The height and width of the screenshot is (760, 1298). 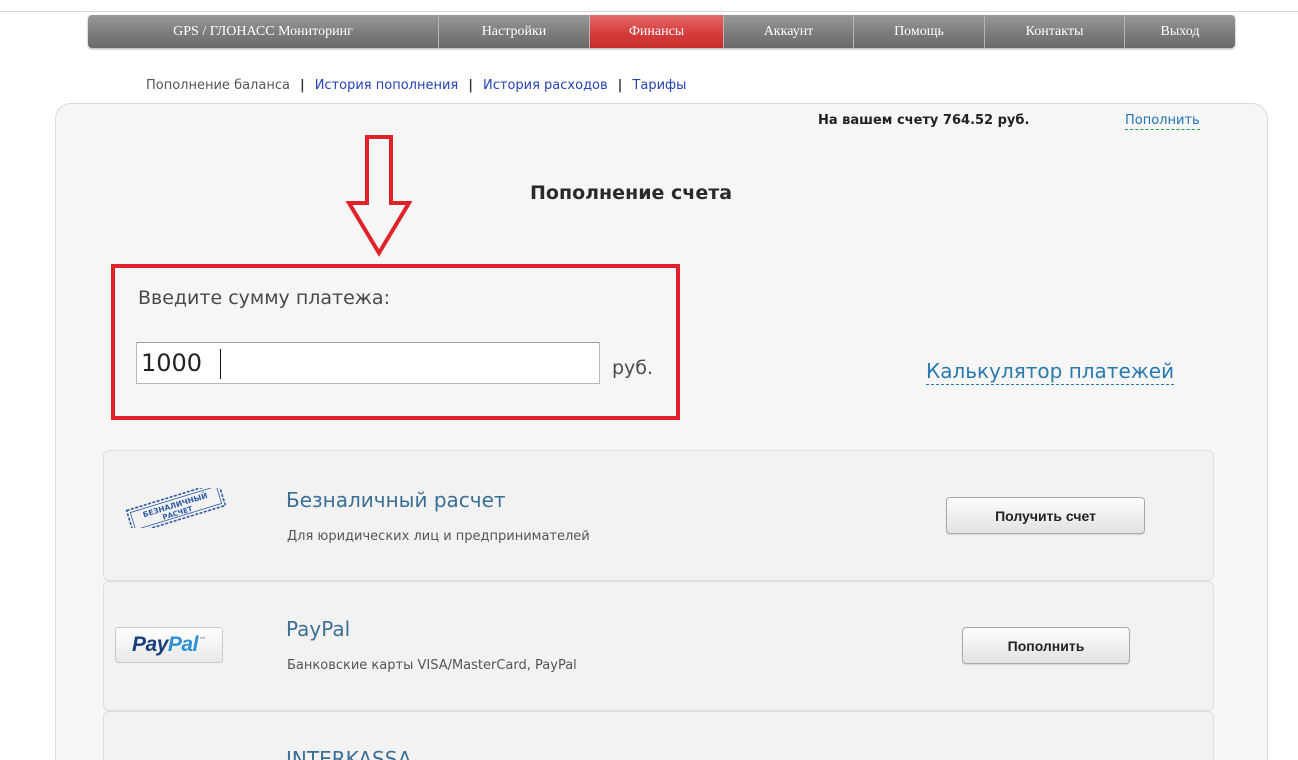 What do you see at coordinates (1046, 645) in the screenshot?
I see `paypal-topup-button: Пополнить` at bounding box center [1046, 645].